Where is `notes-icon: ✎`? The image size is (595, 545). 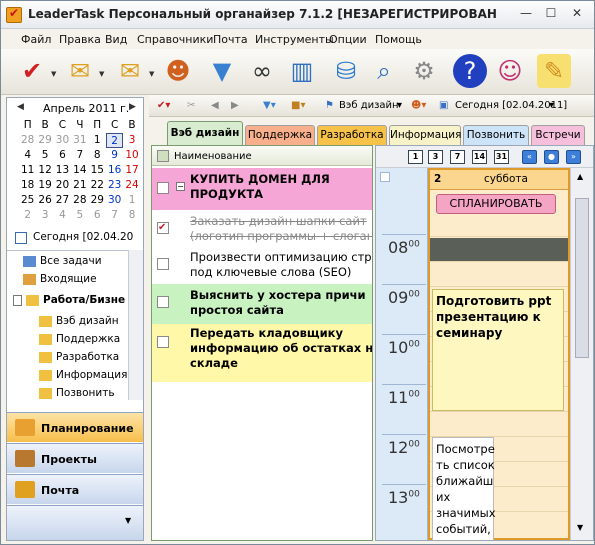
notes-icon: ✎ is located at coordinates (554, 71).